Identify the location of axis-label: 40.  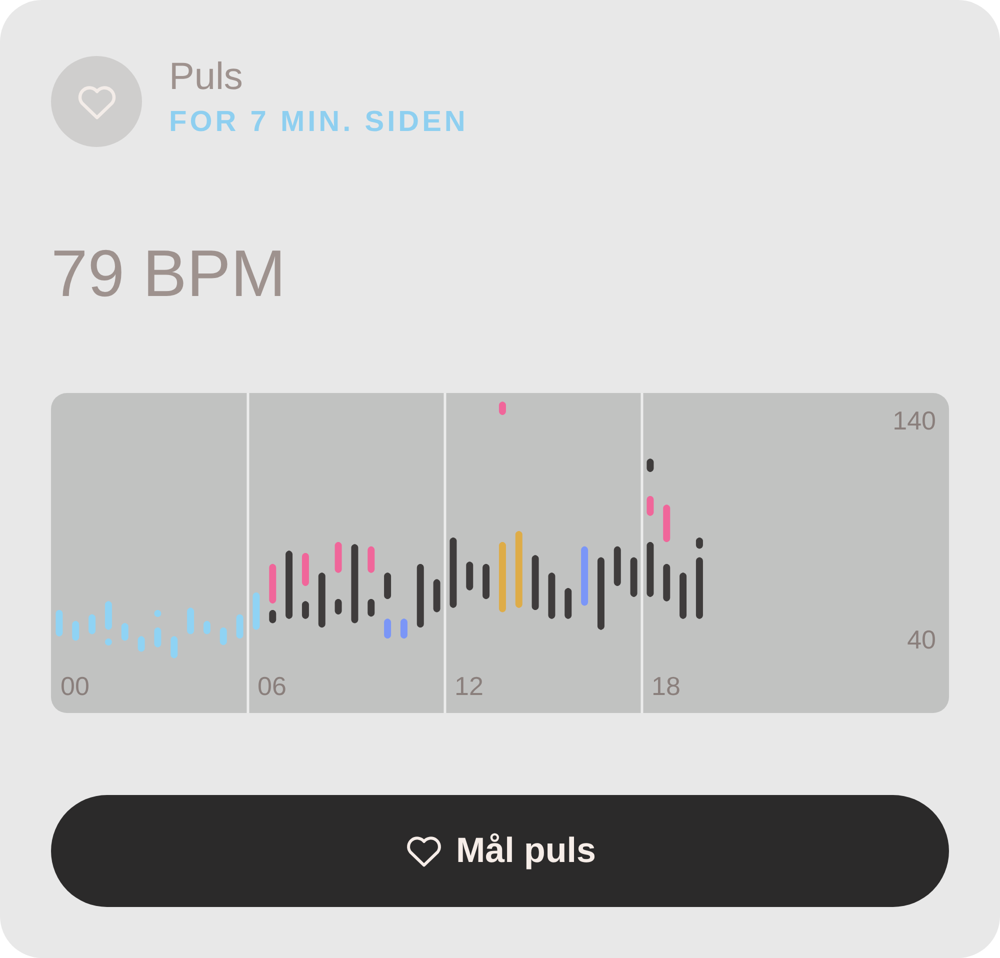
(921, 639).